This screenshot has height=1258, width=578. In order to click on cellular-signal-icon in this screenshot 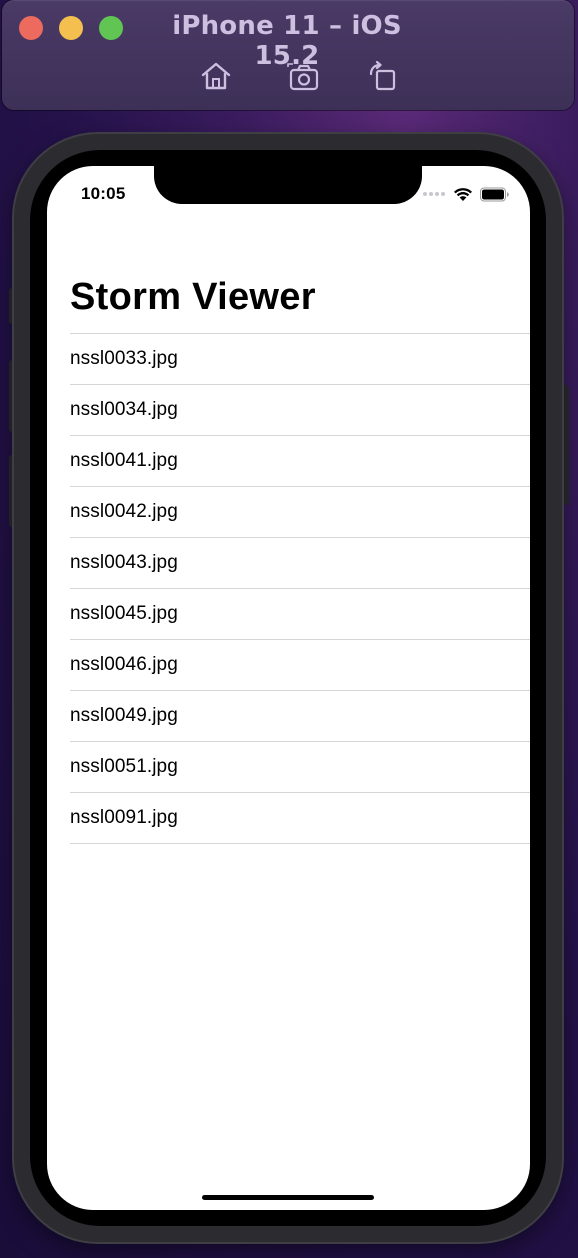, I will do `click(434, 194)`.